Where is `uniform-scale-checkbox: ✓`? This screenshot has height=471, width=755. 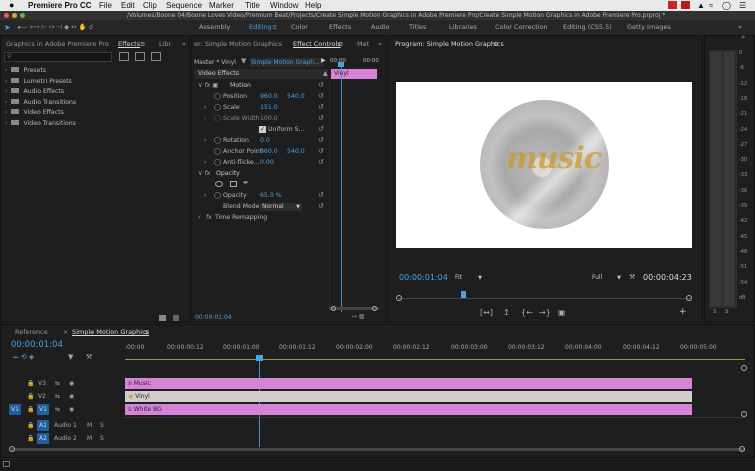
uniform-scale-checkbox: ✓ is located at coordinates (262, 129).